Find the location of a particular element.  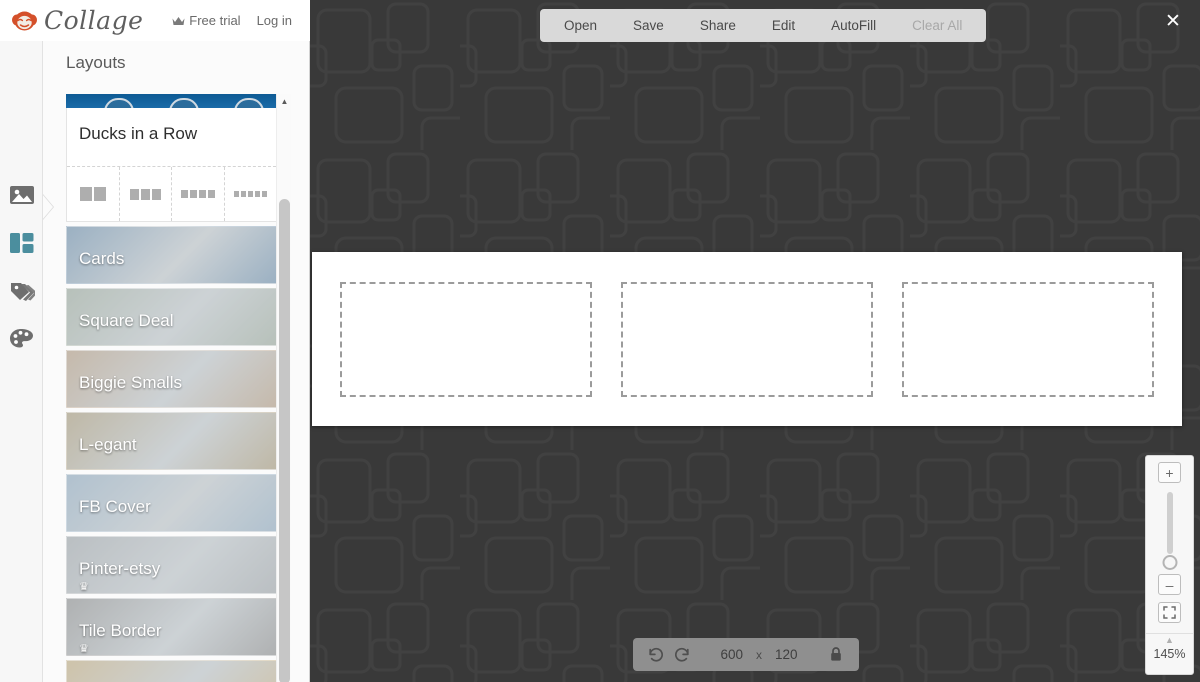

layouts-grid-icon is located at coordinates (21, 243).